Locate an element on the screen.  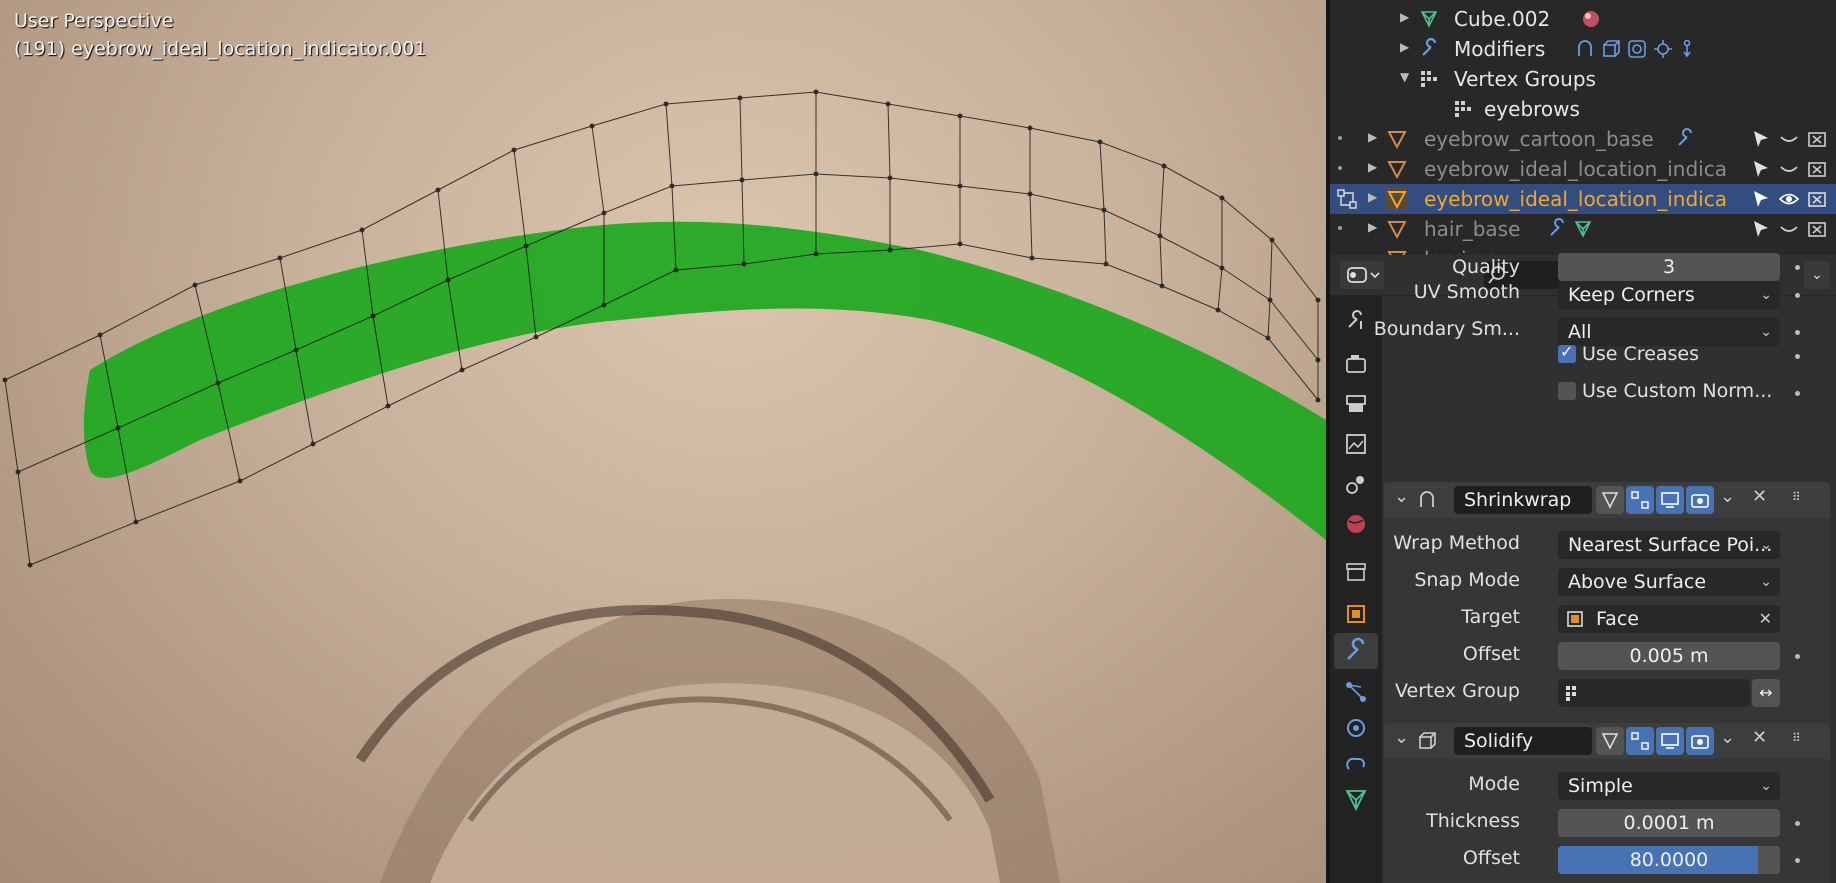
use-custom-normals-checkbox is located at coordinates (1567, 391).